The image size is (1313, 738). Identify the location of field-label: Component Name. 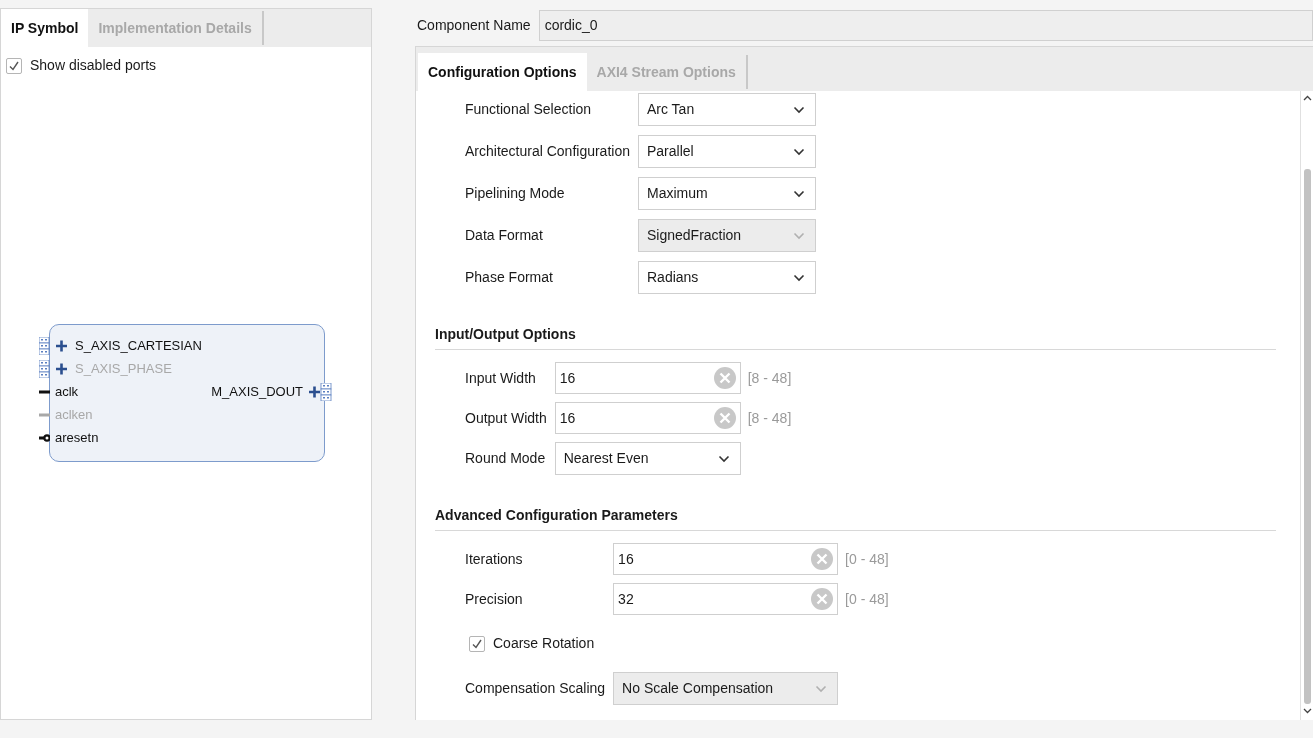
(474, 25).